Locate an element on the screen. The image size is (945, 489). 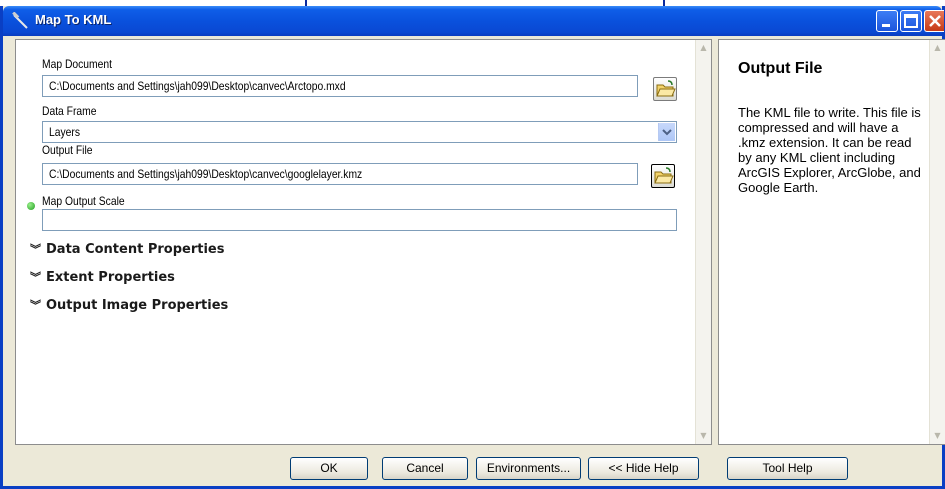
title-bar: Map To KML is located at coordinates (473, 21).